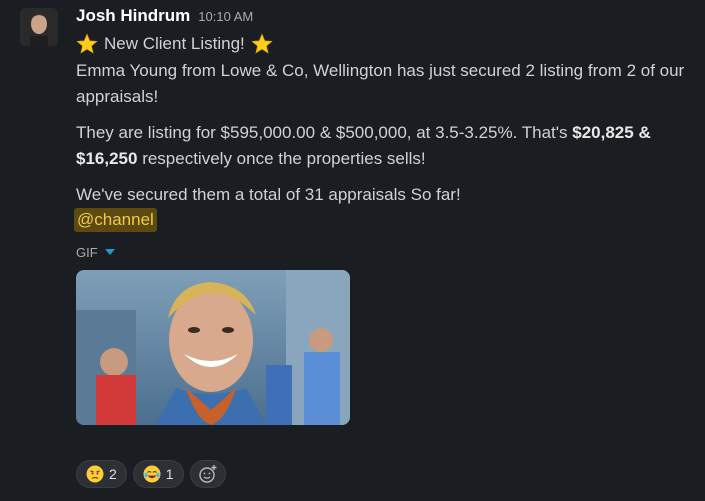  I want to click on title-text: New Client Listing!, so click(174, 43).